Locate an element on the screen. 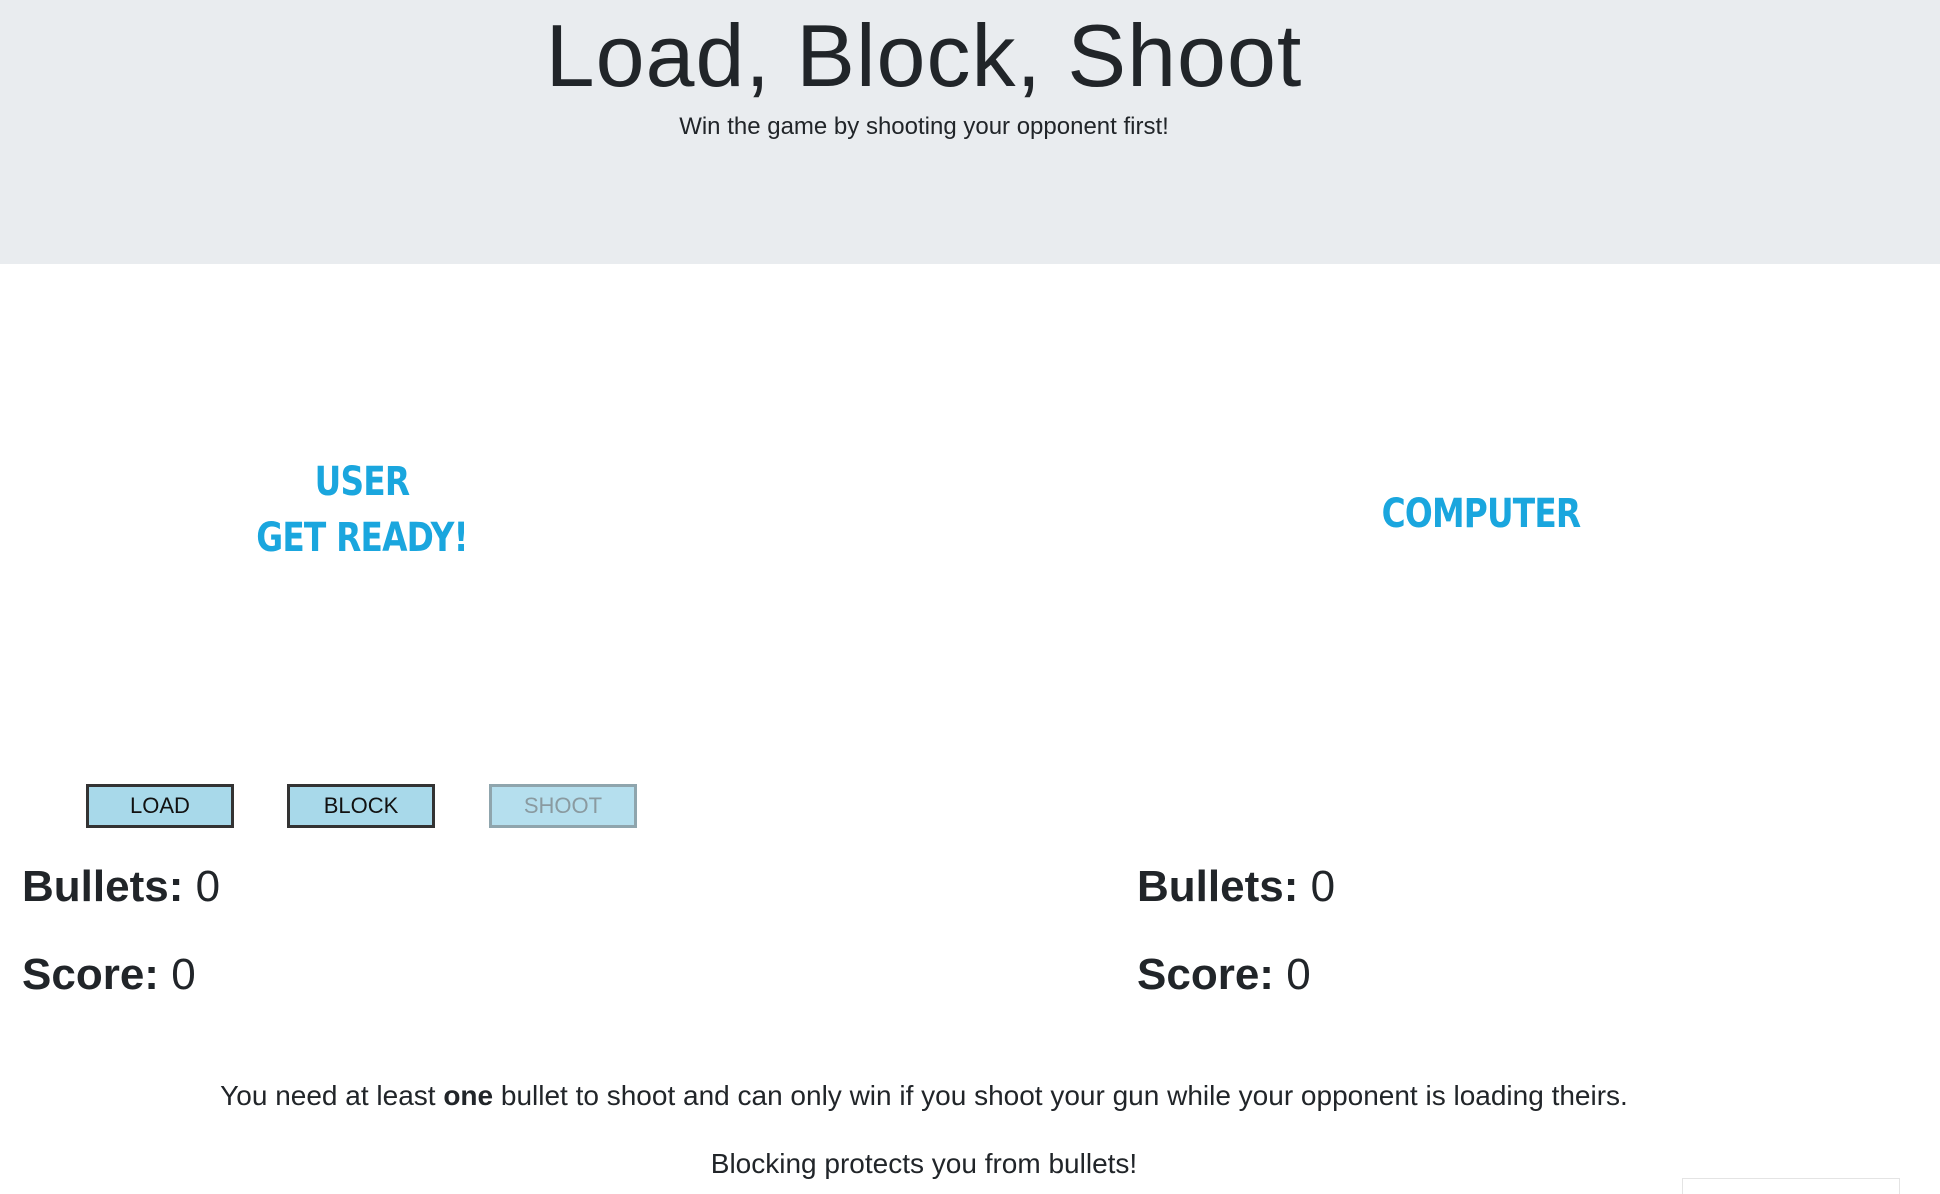 This screenshot has width=1940, height=1194. computer-bullets: Bullets: 0 is located at coordinates (1236, 887).